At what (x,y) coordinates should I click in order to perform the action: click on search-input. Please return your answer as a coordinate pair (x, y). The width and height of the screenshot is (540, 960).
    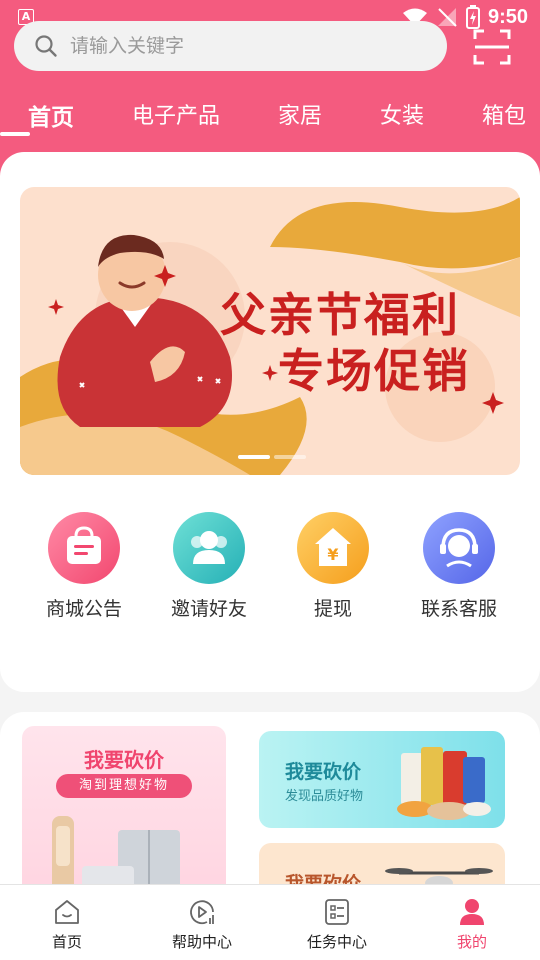
    Looking at the image, I should click on (240, 46).